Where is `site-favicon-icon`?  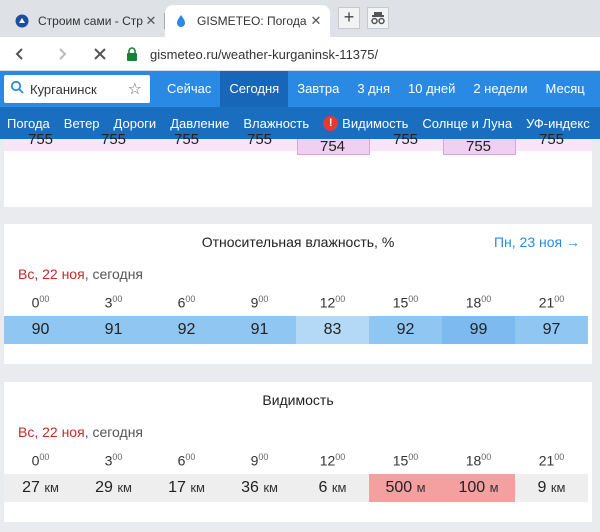
site-favicon-icon is located at coordinates (22, 21).